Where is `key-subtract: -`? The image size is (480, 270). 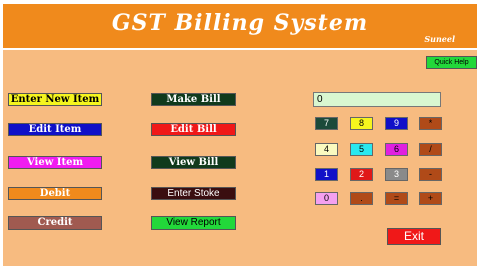 key-subtract: - is located at coordinates (430, 174).